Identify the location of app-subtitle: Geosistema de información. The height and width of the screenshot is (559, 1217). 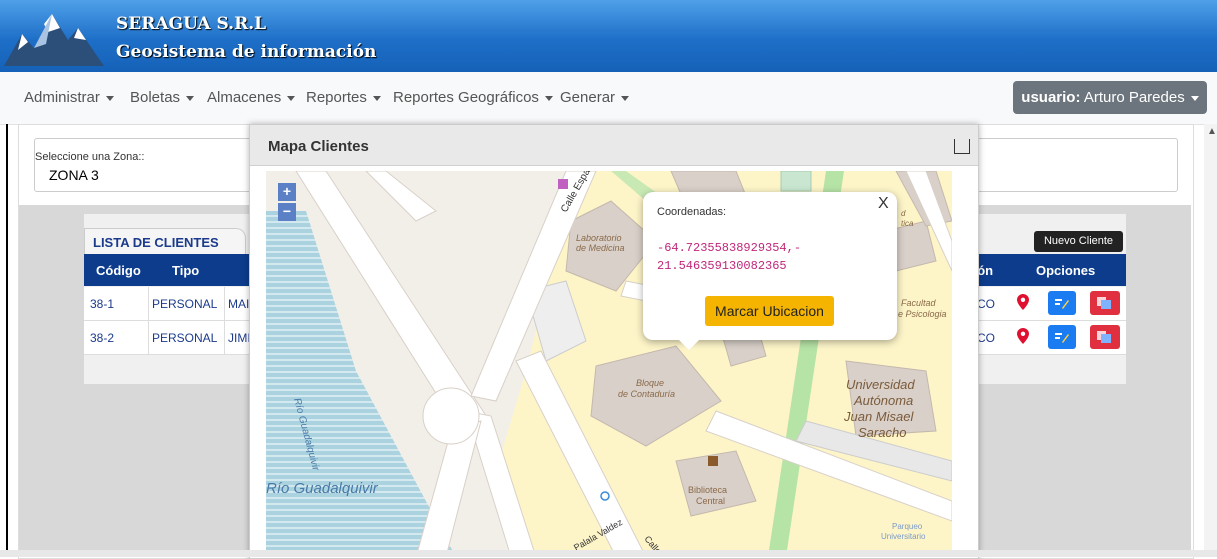
(246, 52).